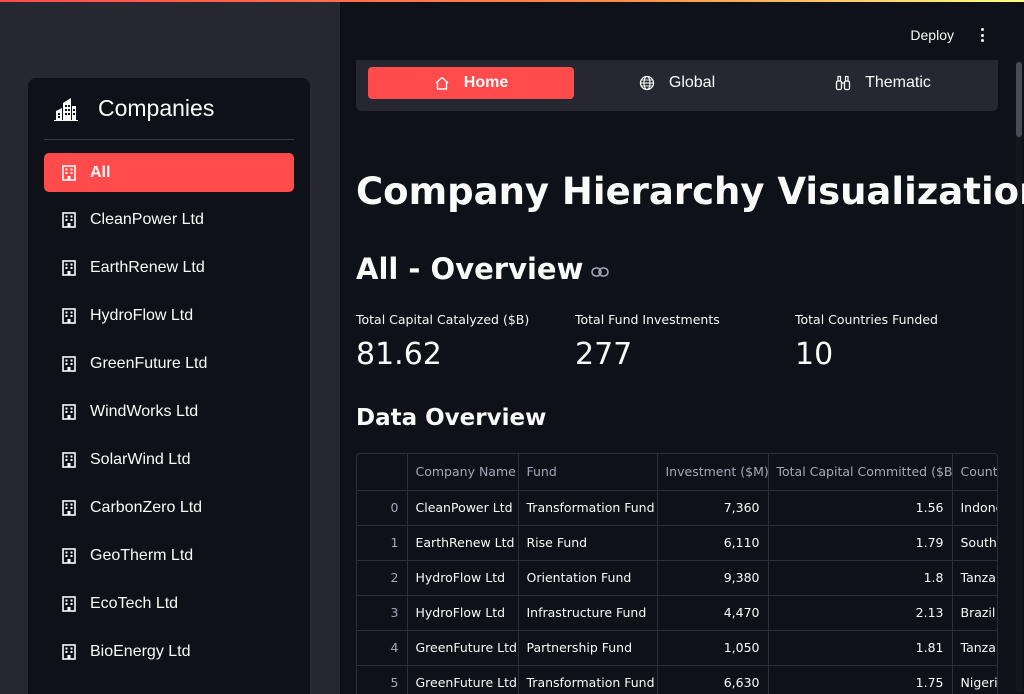 This screenshot has height=694, width=1024. Describe the element at coordinates (382, 508) in the screenshot. I see `row-index: 0` at that location.